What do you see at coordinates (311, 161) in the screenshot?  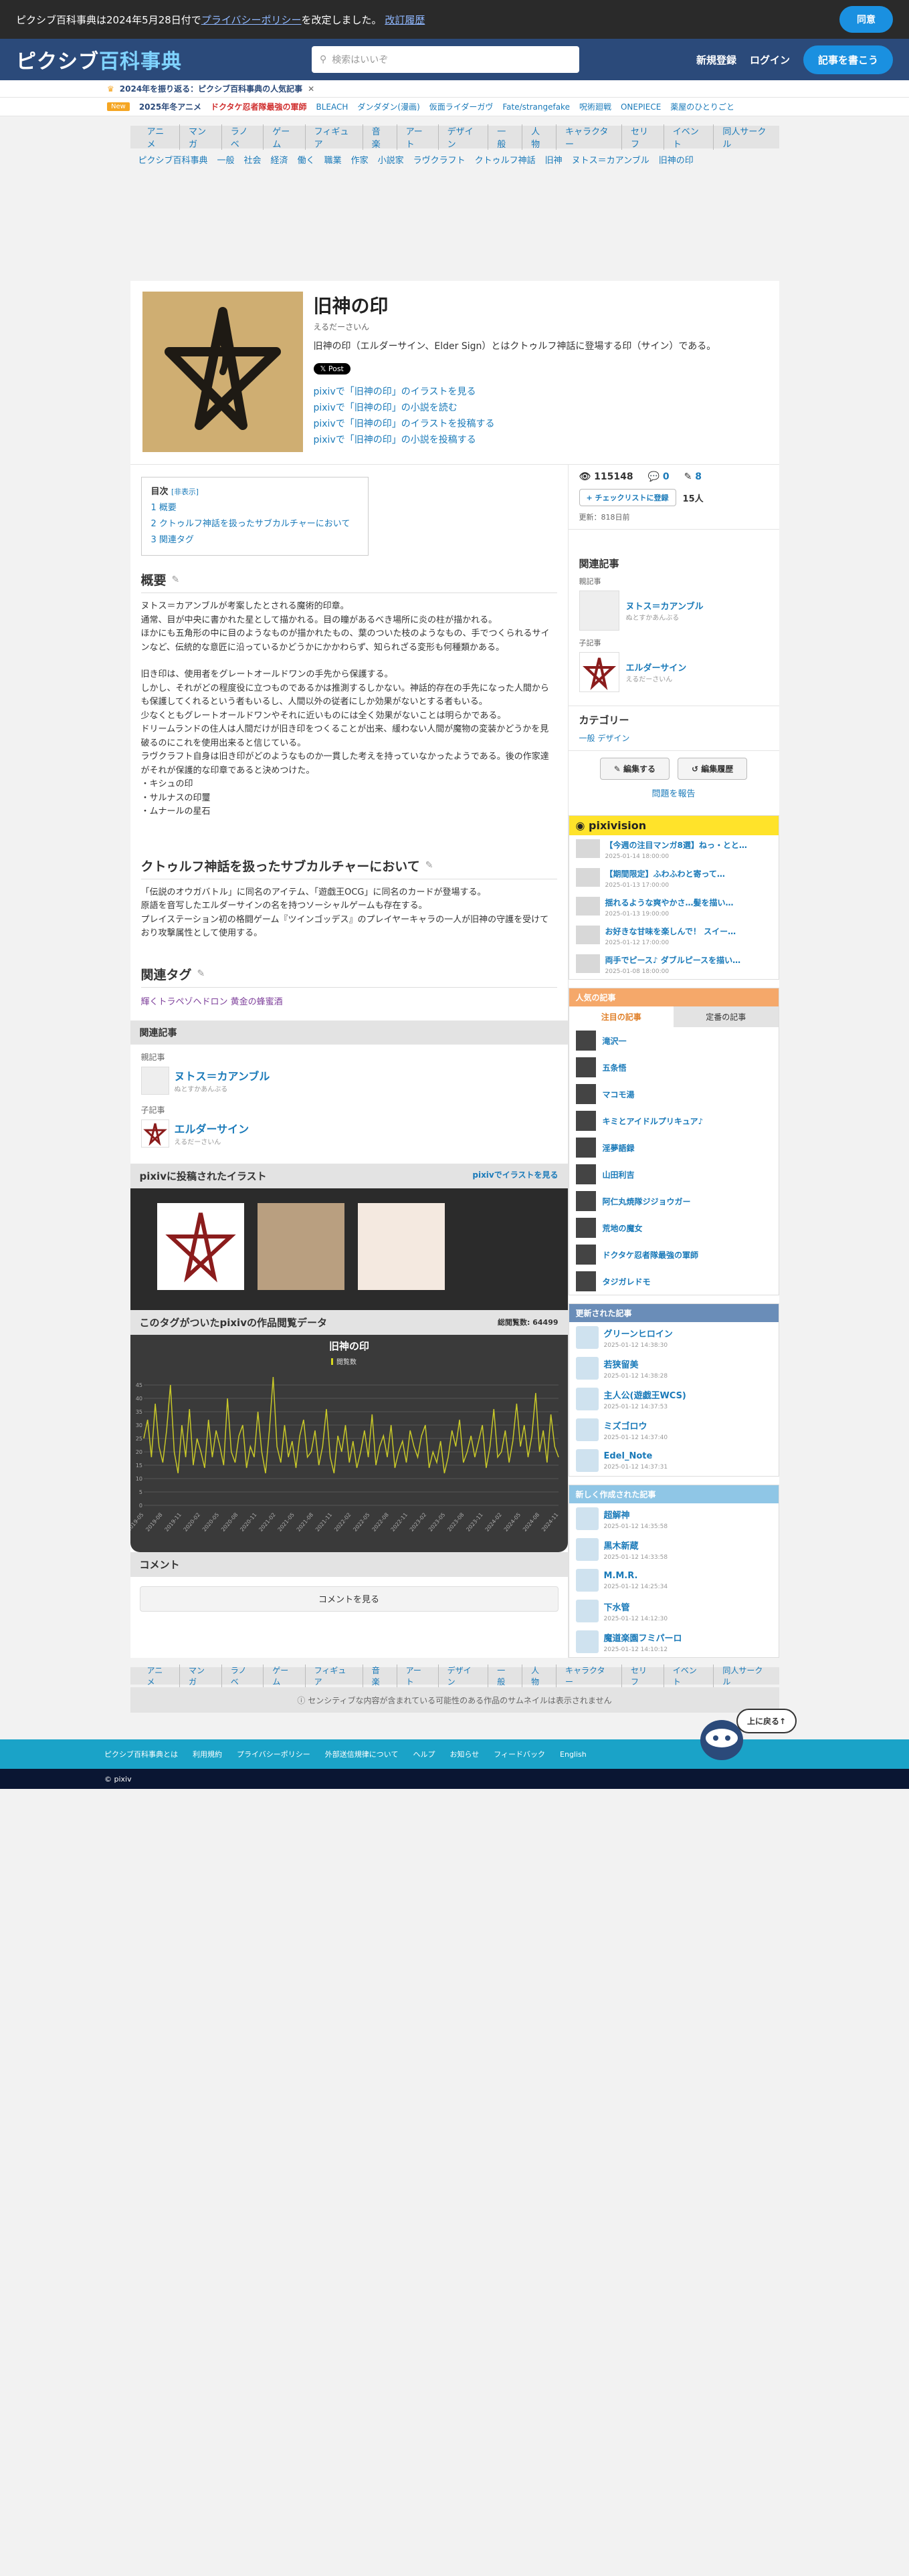 I see `breadcrumb-item: 働く` at bounding box center [311, 161].